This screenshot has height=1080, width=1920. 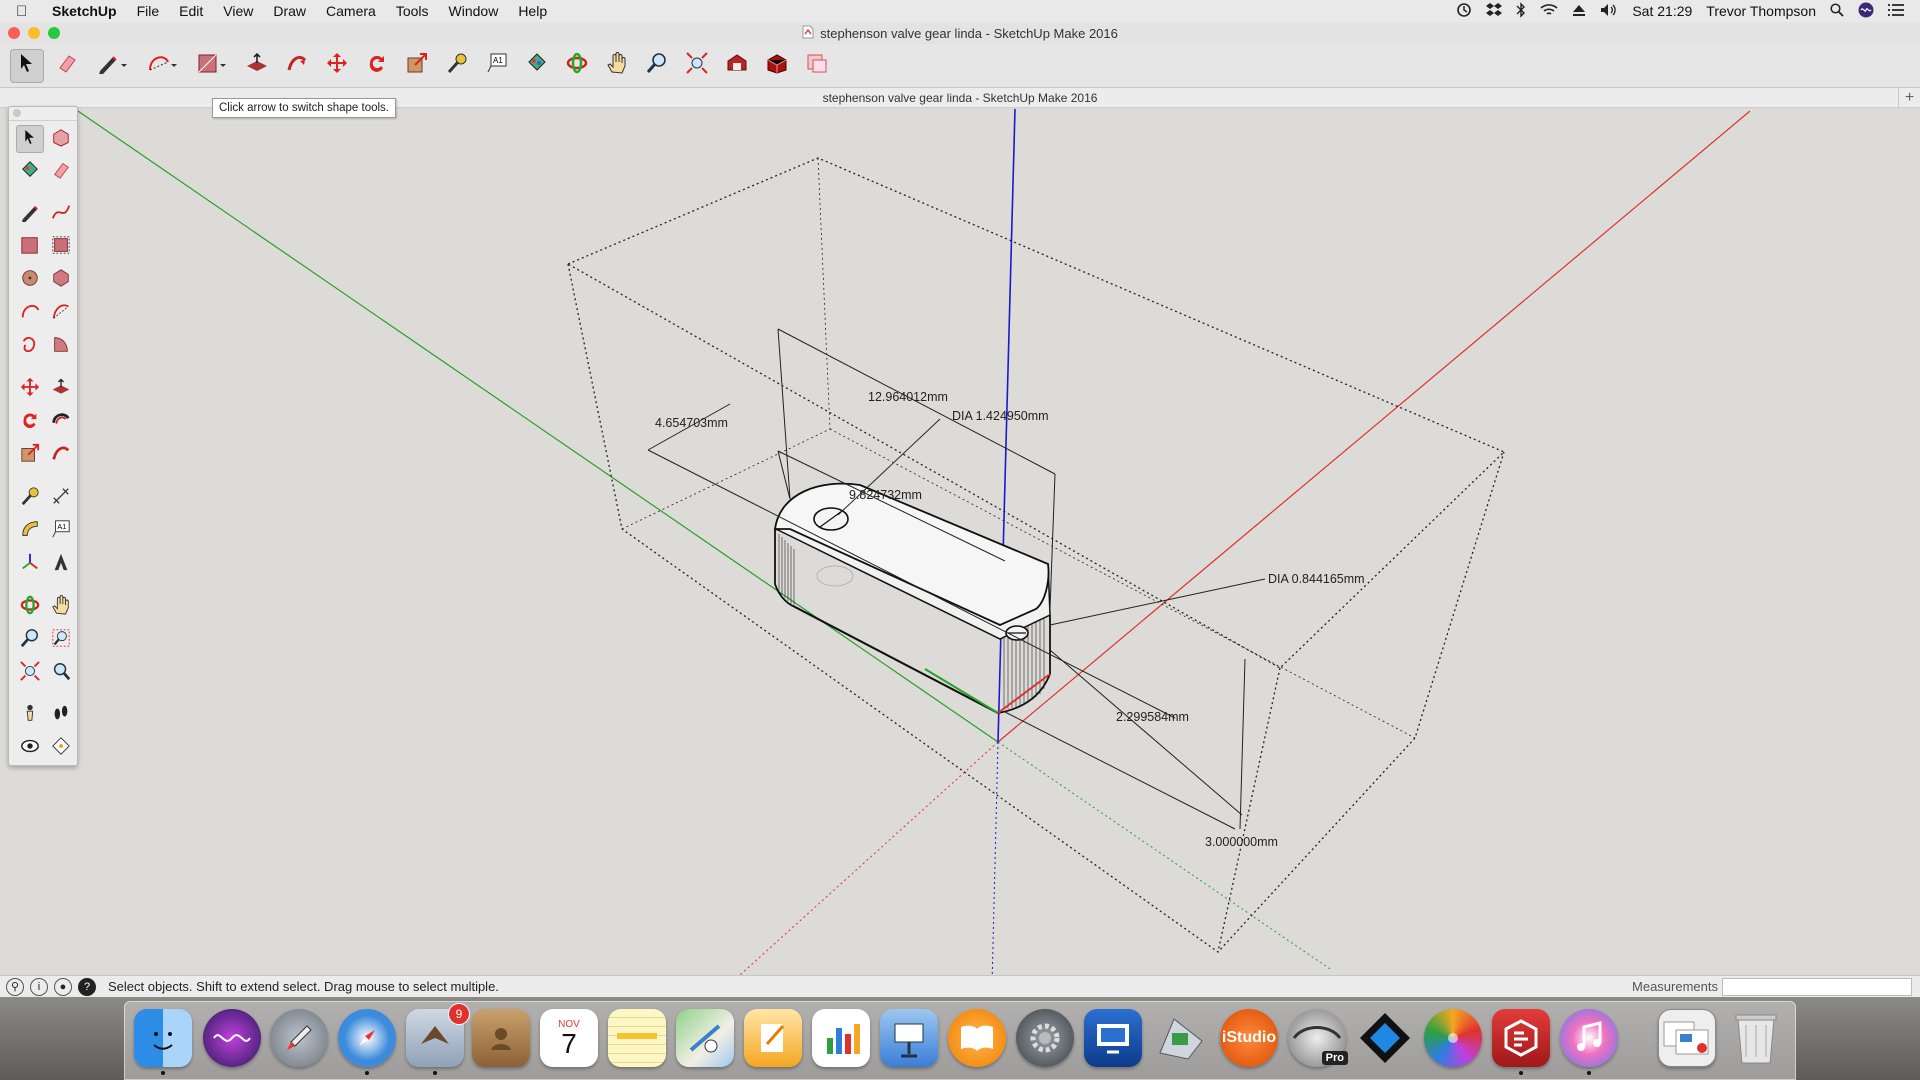 I want to click on palette-freehand-button, so click(x=61, y=214).